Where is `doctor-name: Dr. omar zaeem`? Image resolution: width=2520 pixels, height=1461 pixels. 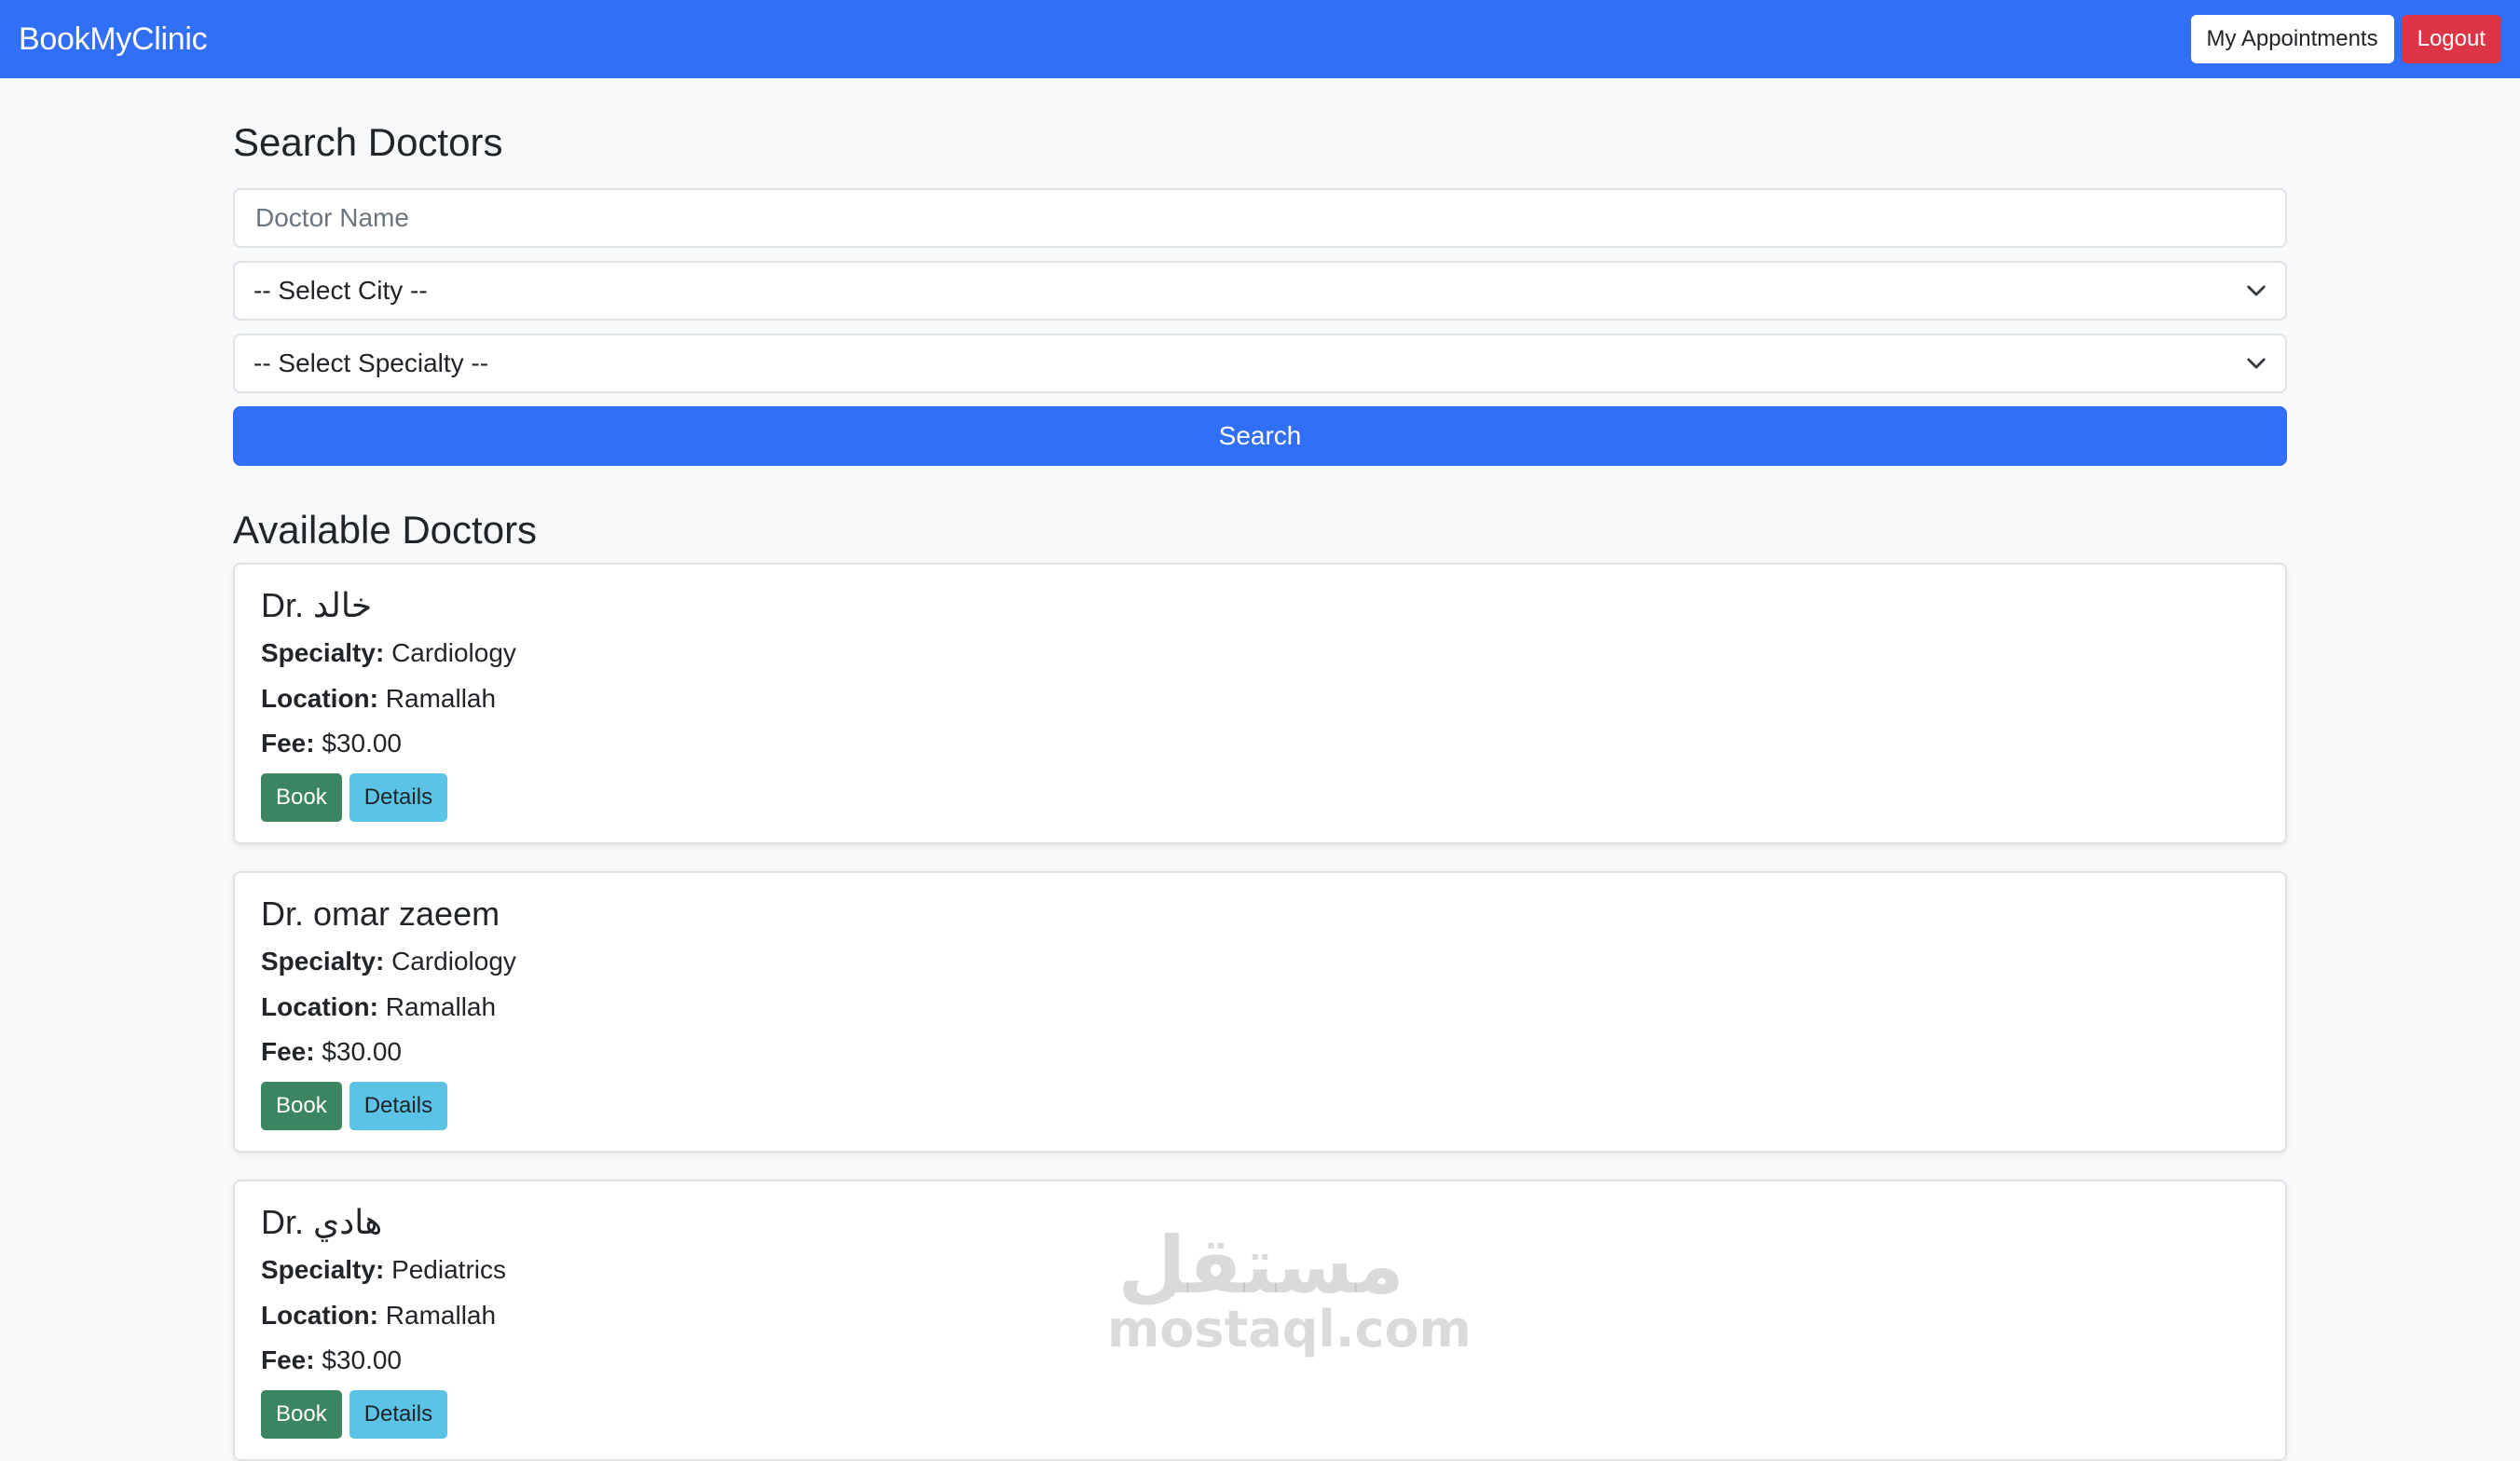 doctor-name: Dr. omar zaeem is located at coordinates (380, 913).